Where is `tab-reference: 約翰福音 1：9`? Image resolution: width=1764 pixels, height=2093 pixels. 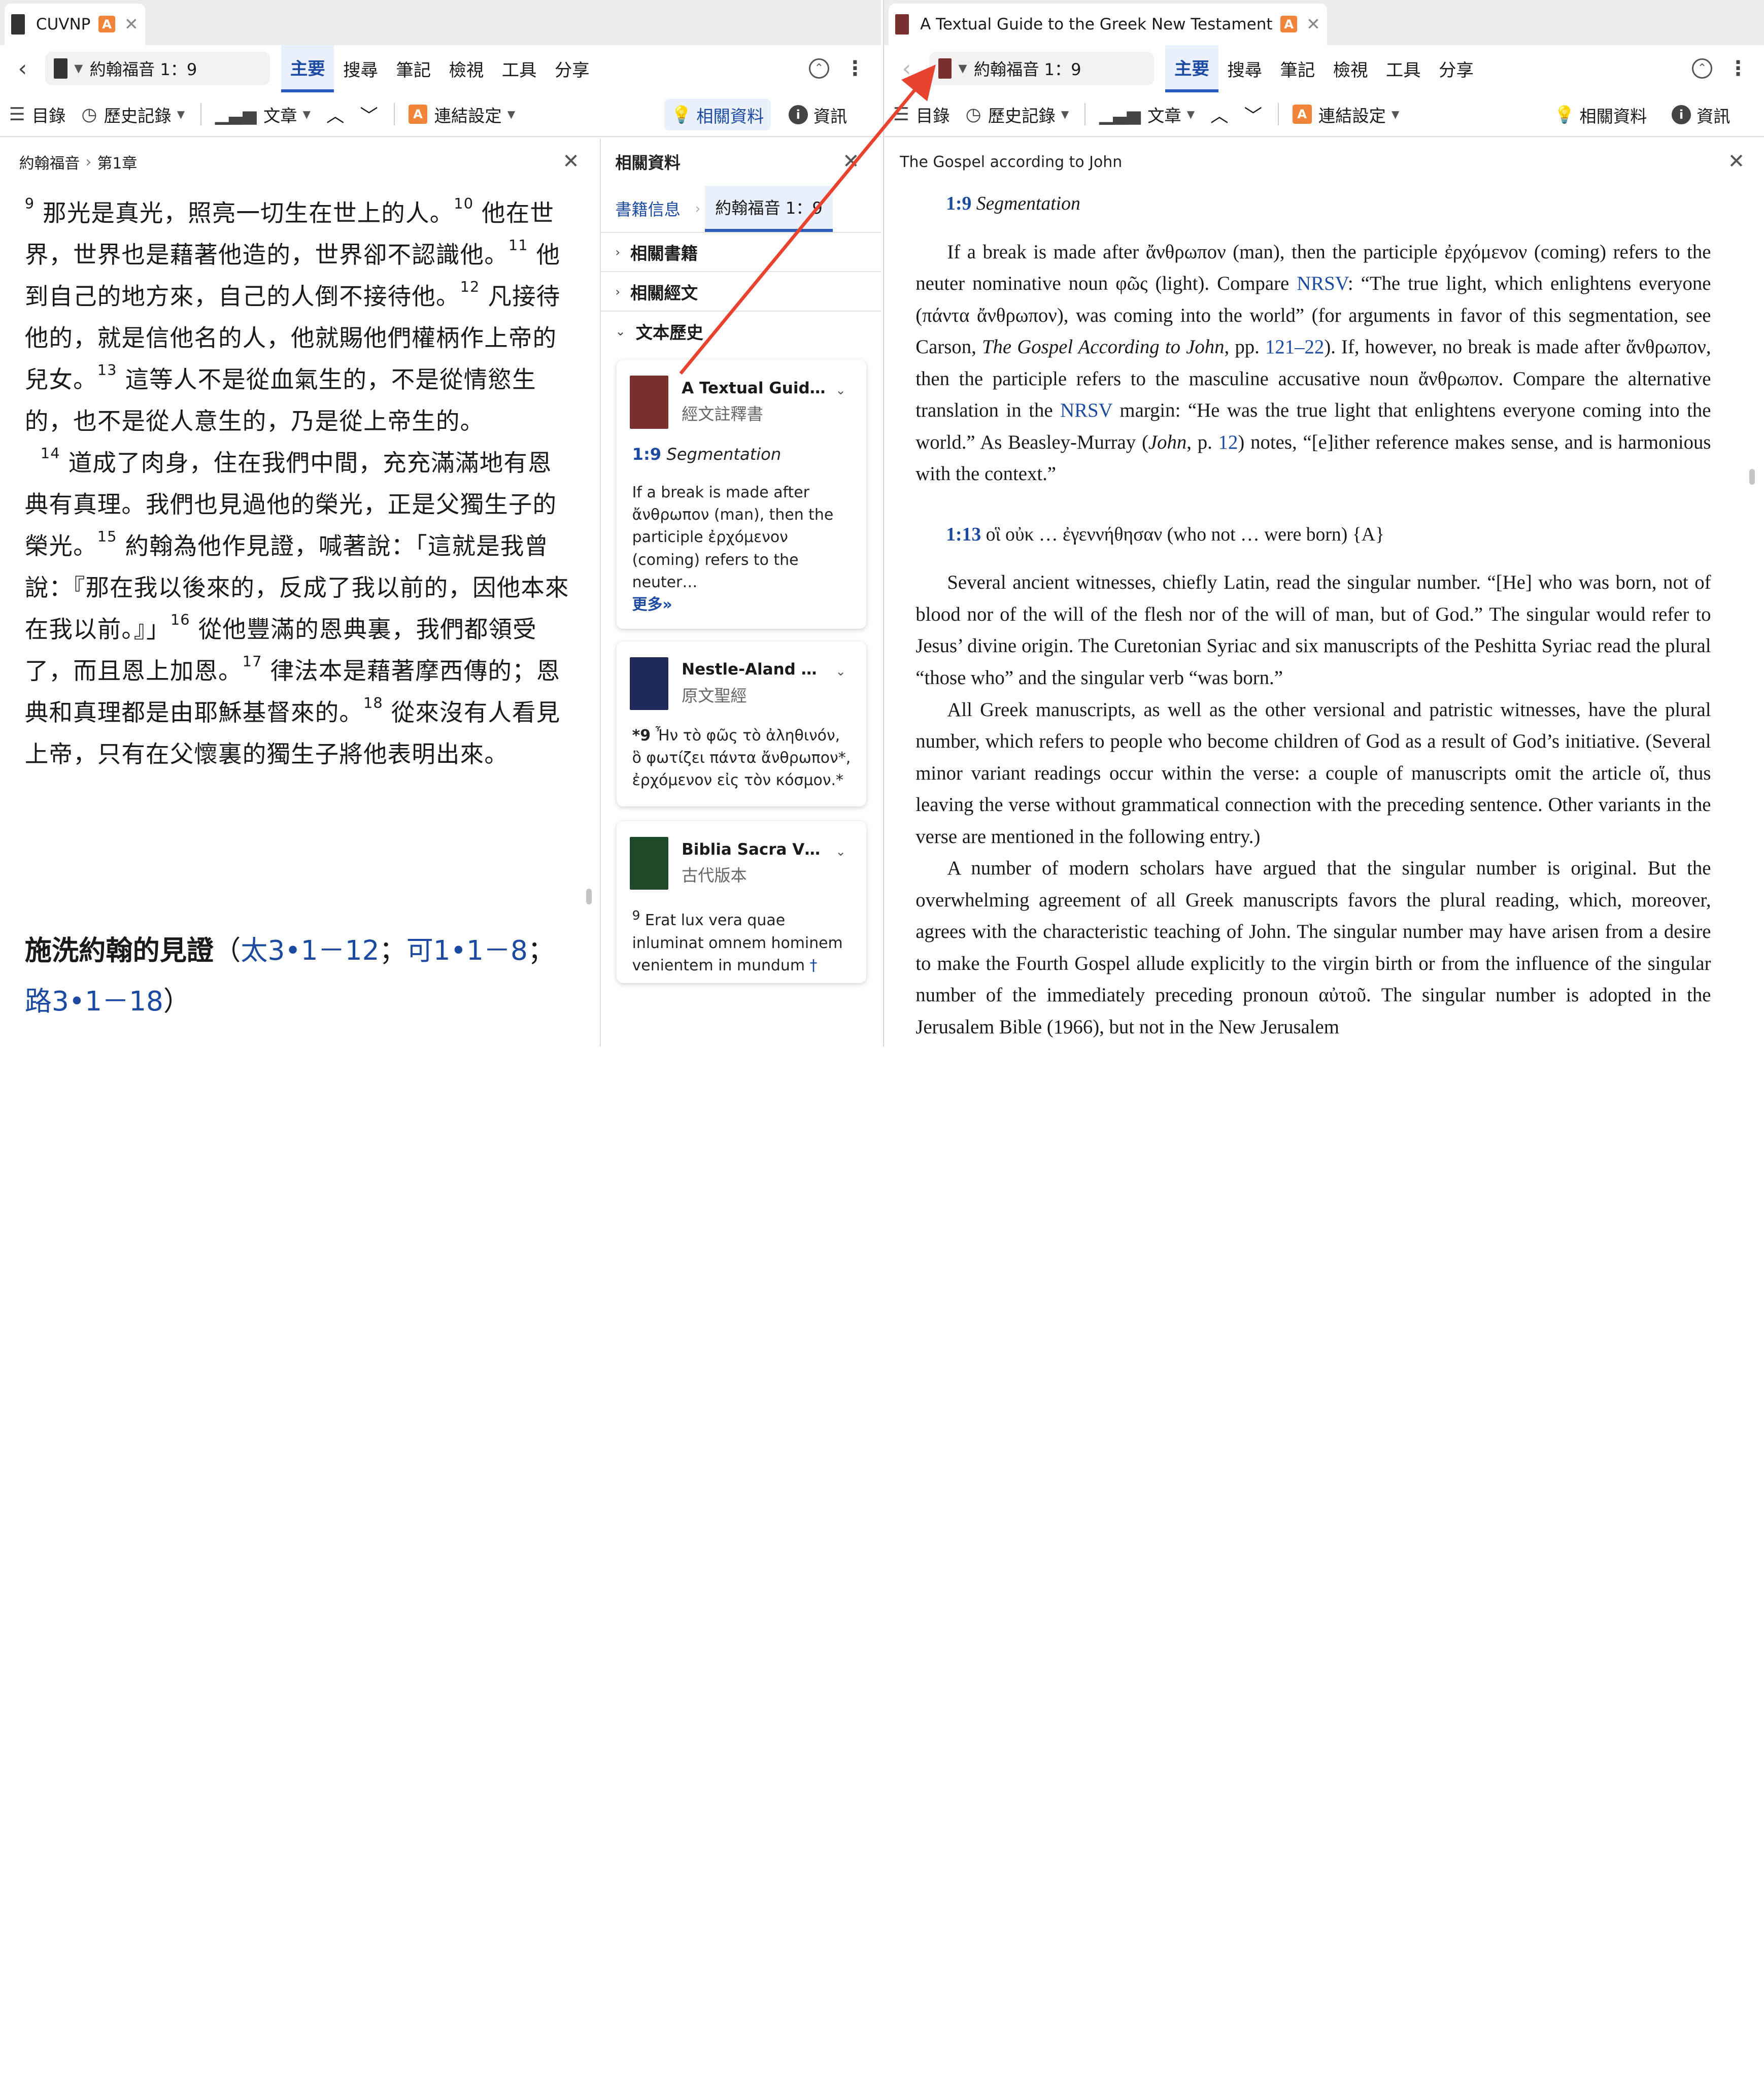 tab-reference: 約翰福音 1：9 is located at coordinates (769, 208).